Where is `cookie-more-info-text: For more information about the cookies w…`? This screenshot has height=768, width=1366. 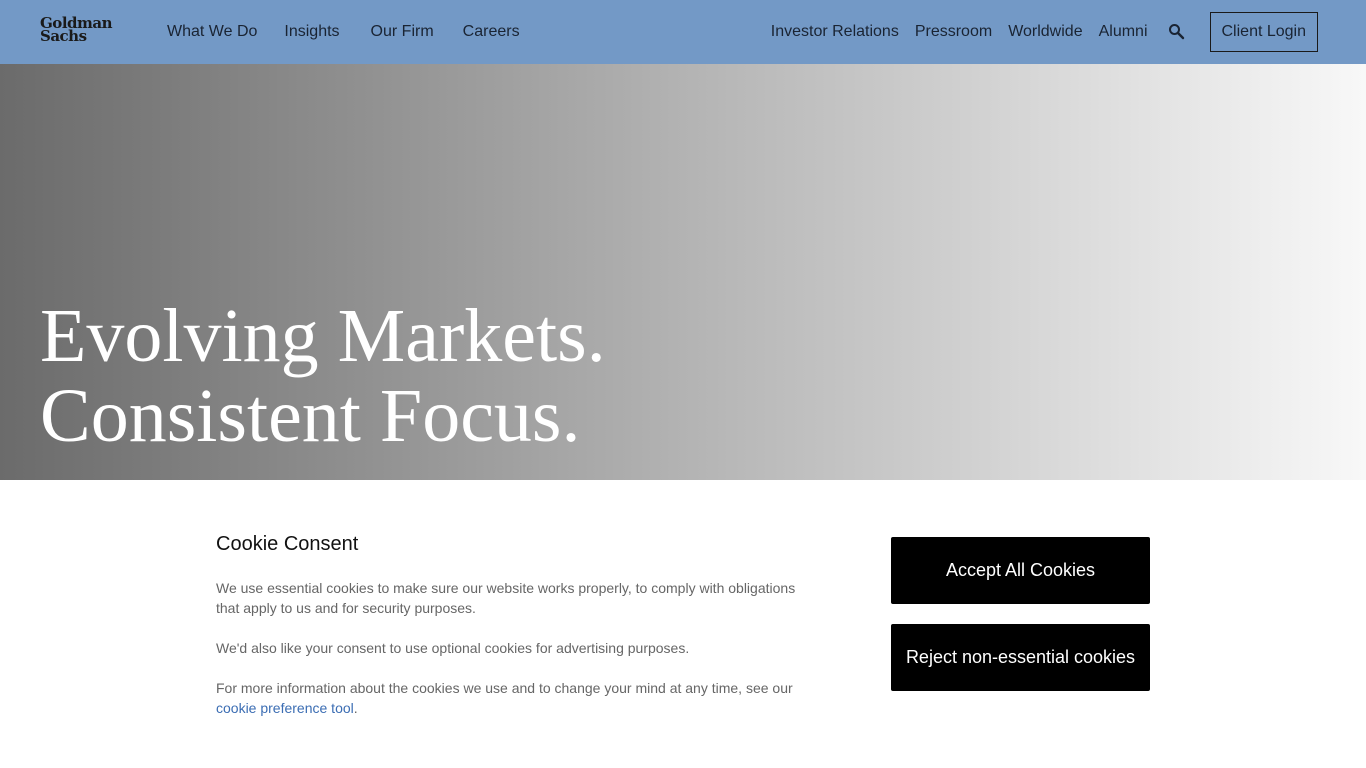 cookie-more-info-text: For more information about the cookies w… is located at coordinates (504, 688).